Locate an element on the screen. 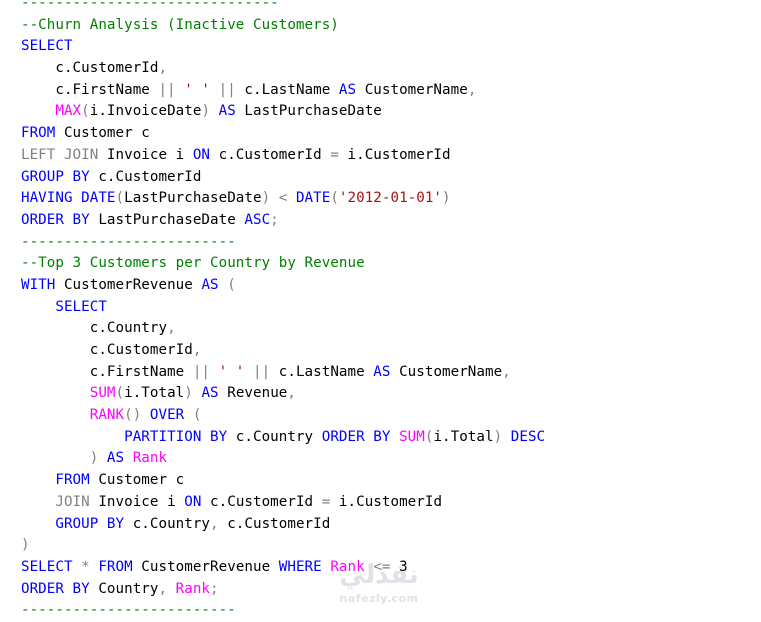  code-line: SELECT is located at coordinates (386, 47).